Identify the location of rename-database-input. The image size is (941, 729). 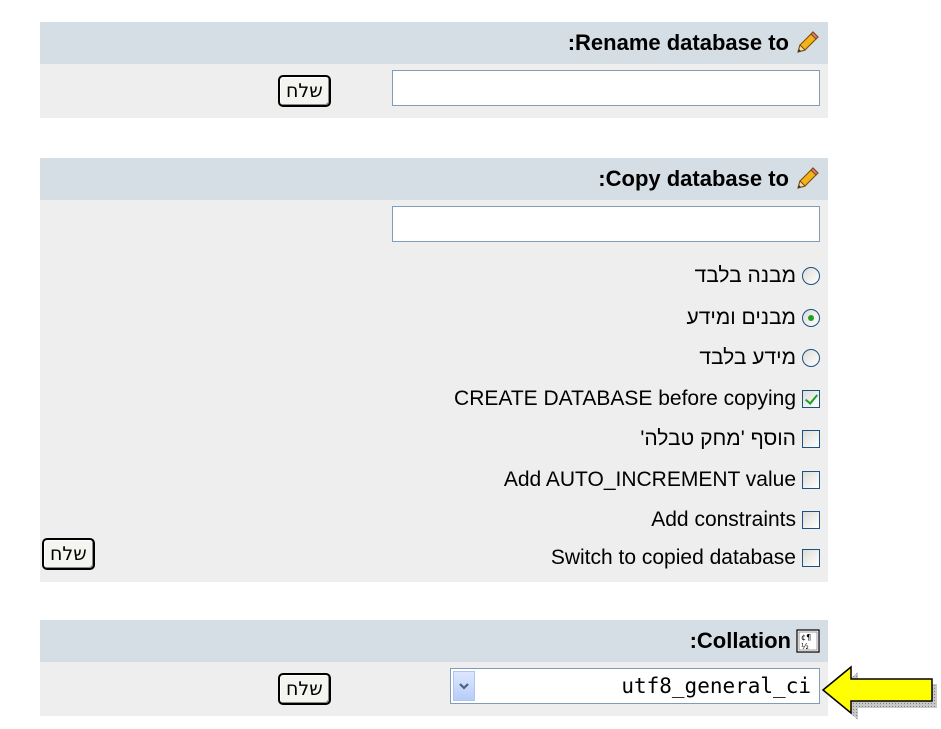
(606, 88).